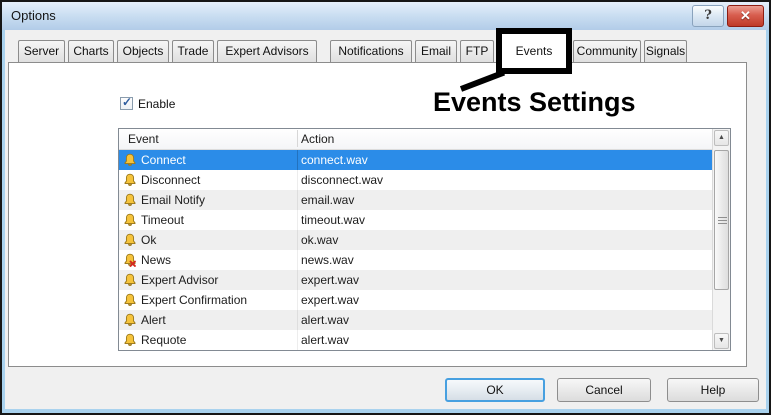  What do you see at coordinates (415, 139) in the screenshot?
I see `table-header: Event Action` at bounding box center [415, 139].